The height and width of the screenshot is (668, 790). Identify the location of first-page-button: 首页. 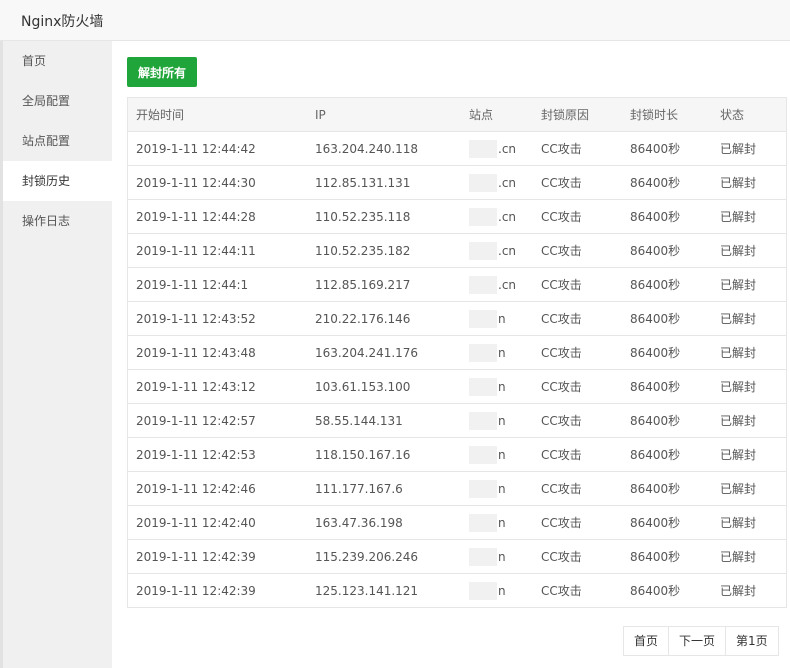
(647, 641).